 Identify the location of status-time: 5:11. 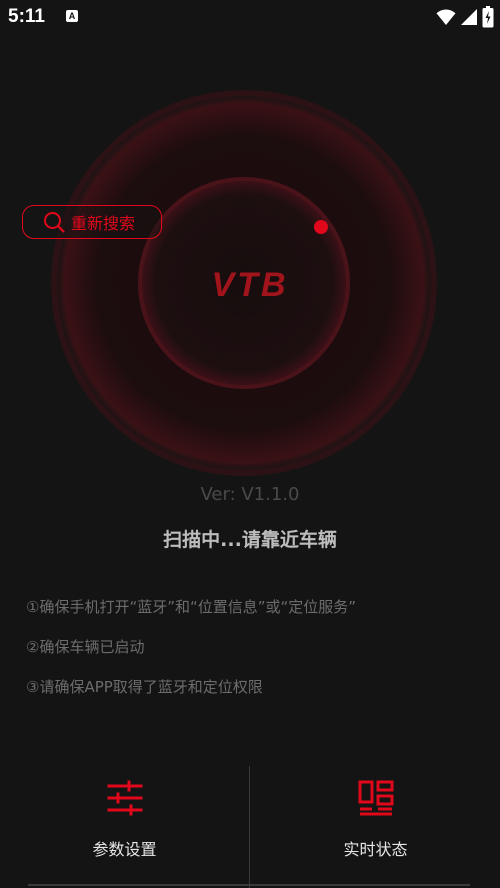
(26, 16).